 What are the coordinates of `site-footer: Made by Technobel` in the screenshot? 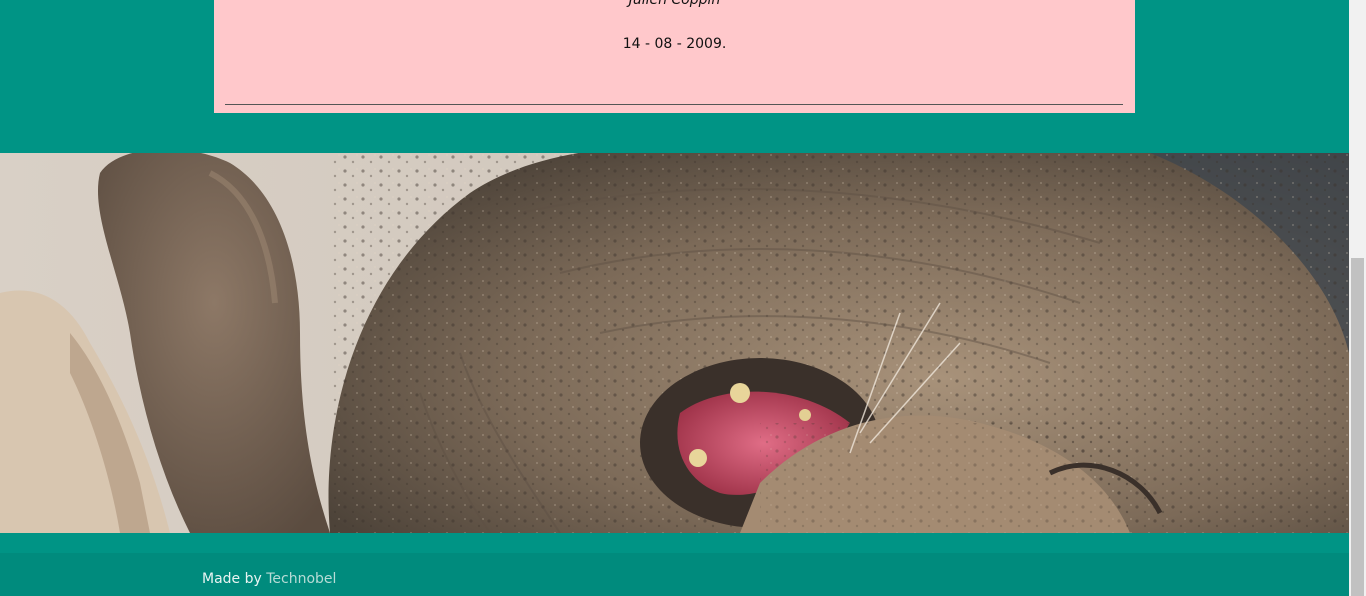 It's located at (674, 574).